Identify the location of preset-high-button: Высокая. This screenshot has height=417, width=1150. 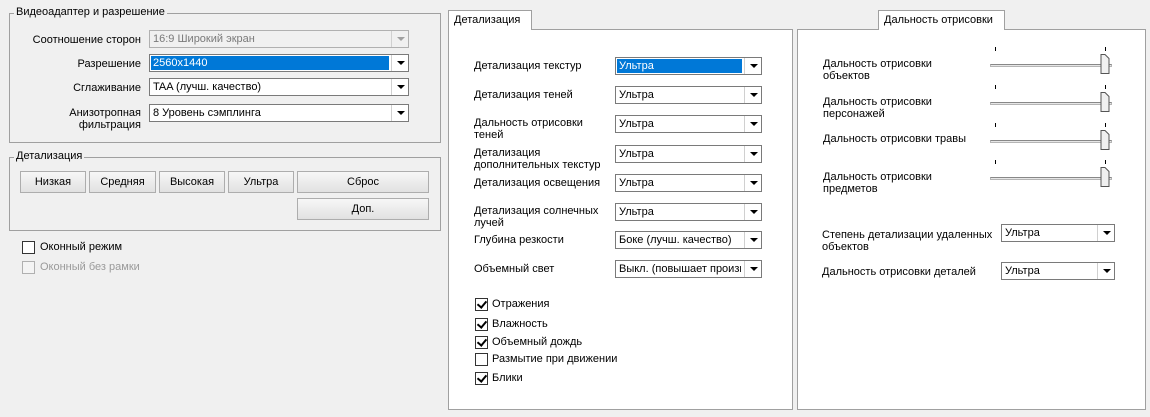
(192, 182).